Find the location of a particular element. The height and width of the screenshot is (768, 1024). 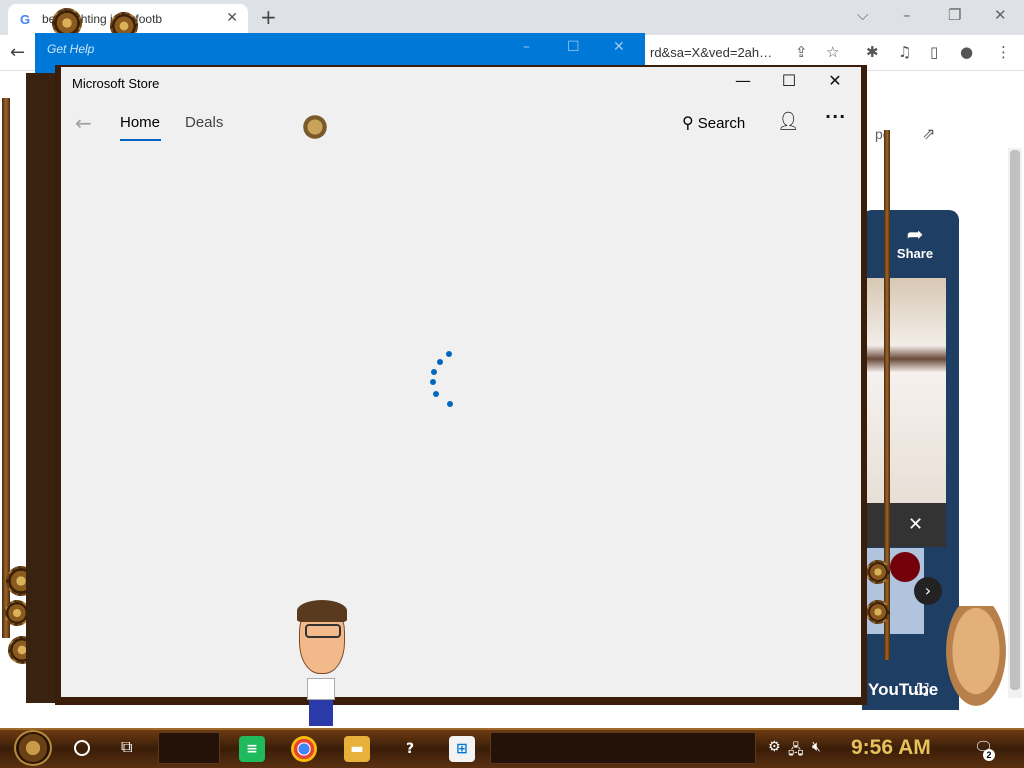

character-pants is located at coordinates (321, 713).